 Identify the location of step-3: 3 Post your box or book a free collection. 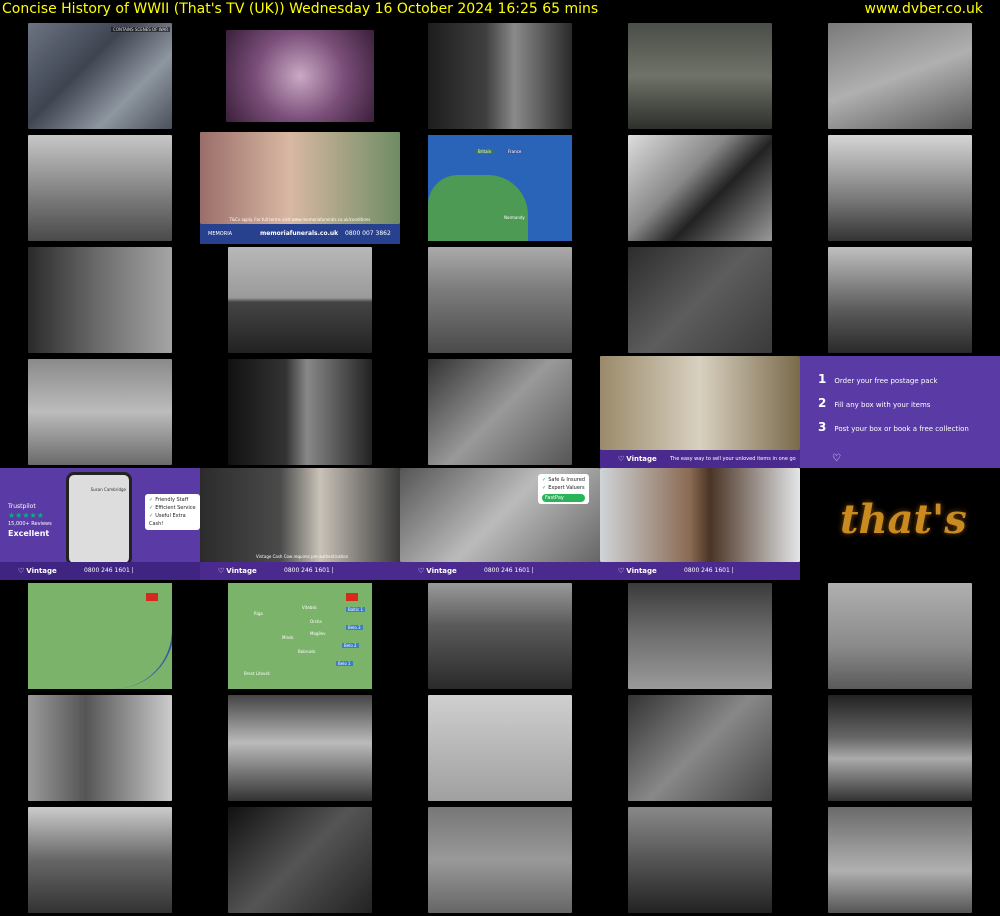
(893, 427).